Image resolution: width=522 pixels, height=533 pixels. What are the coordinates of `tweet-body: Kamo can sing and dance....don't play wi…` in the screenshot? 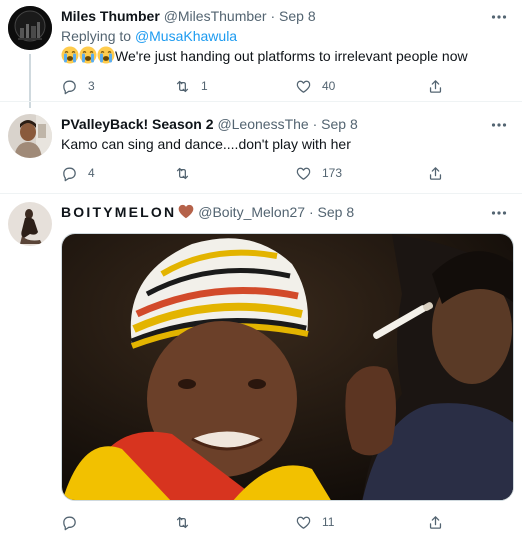 It's located at (206, 144).